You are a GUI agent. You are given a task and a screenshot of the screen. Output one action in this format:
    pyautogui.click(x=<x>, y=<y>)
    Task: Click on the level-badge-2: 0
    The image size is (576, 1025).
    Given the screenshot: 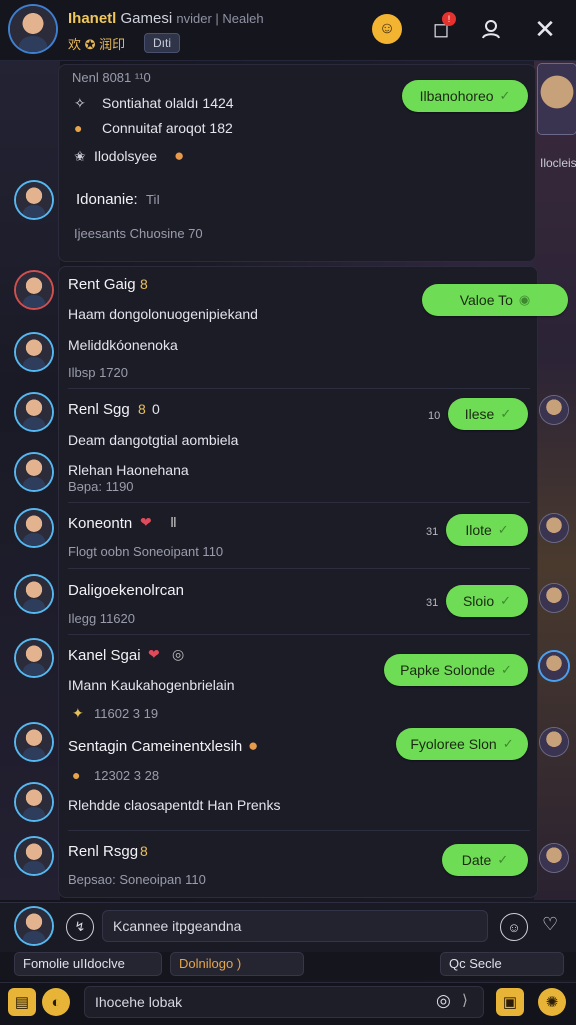 What is the action you would take?
    pyautogui.click(x=156, y=409)
    